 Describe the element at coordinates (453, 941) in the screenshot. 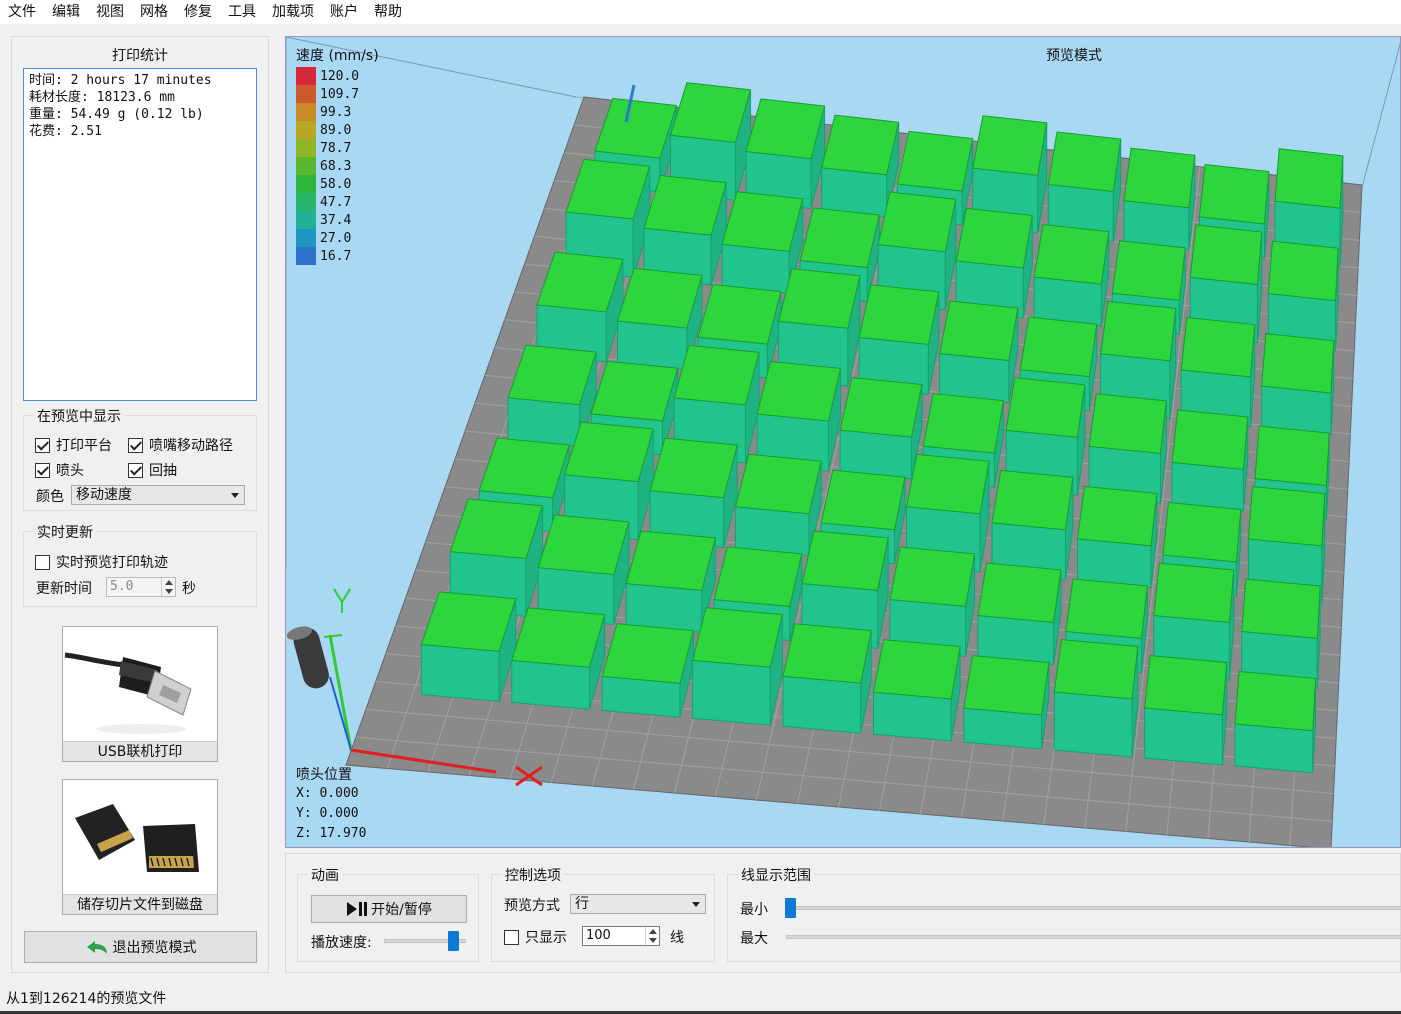

I see `playback-speed-thumb` at that location.